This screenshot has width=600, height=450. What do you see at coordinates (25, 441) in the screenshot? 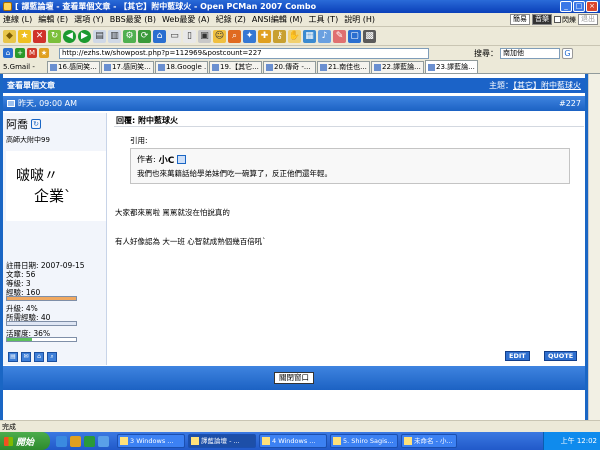
I see `start-button: 開始` at bounding box center [25, 441].